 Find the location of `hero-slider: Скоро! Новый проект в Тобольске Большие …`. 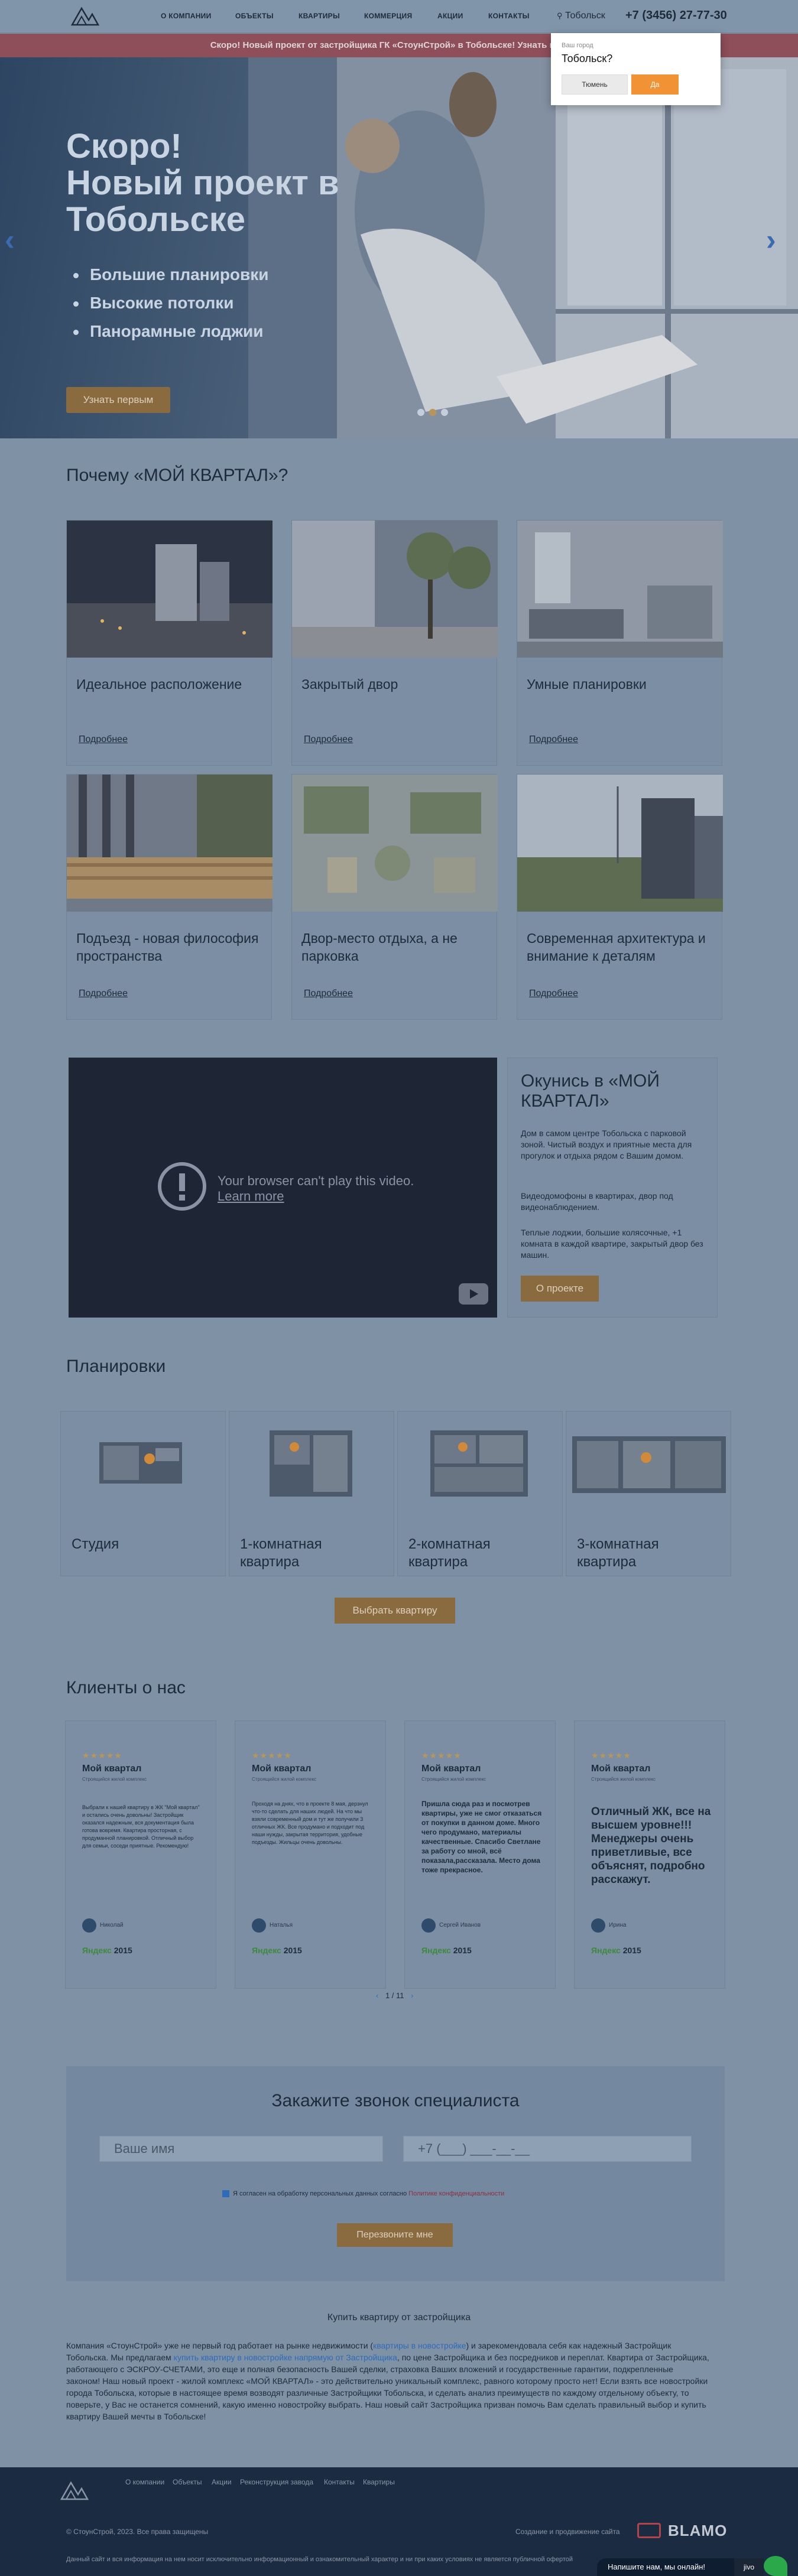

hero-slider: Скоро! Новый проект в Тобольске Большие … is located at coordinates (399, 247).